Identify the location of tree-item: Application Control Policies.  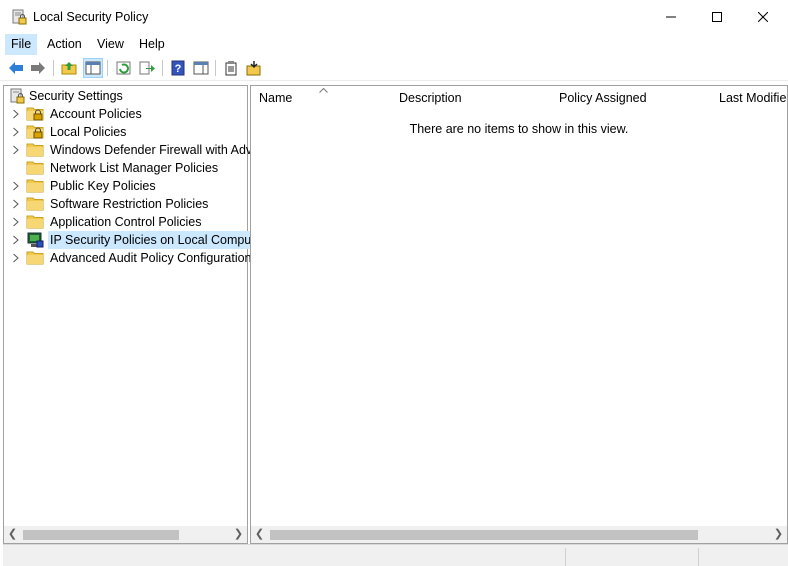
(125, 222).